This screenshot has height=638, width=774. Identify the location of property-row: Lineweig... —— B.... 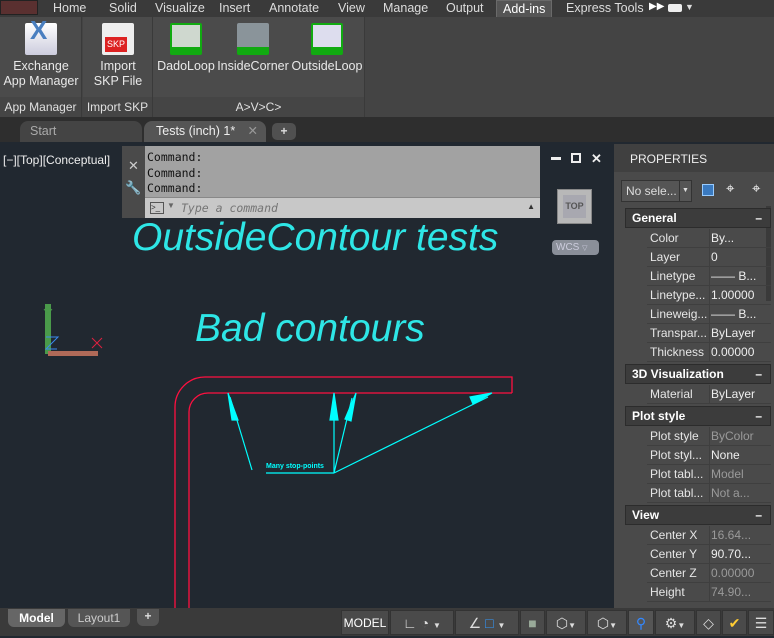
(709, 314).